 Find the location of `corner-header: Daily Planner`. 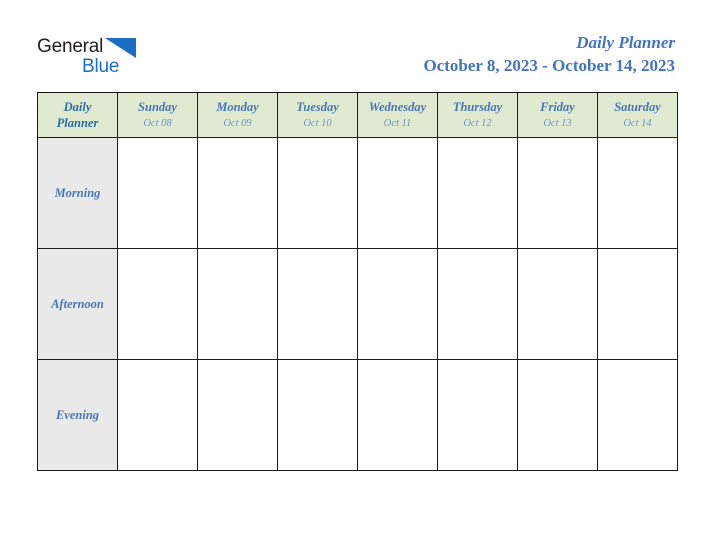

corner-header: Daily Planner is located at coordinates (77, 115).